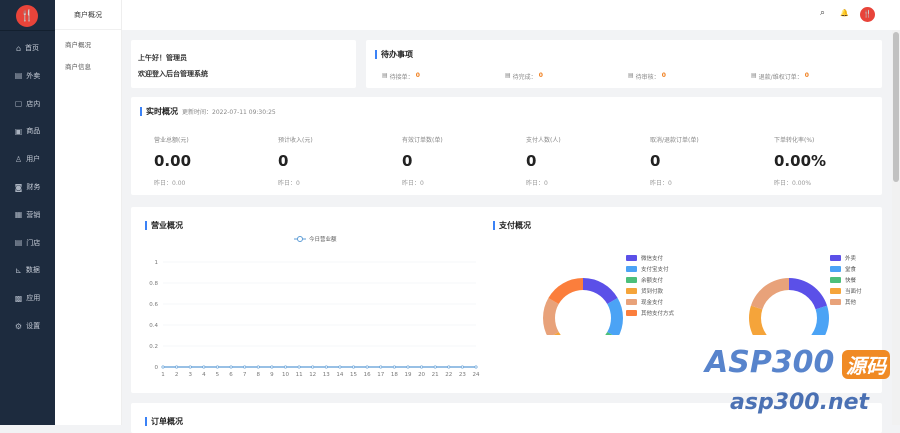 The height and width of the screenshot is (433, 900). I want to click on legend-label: 其他支付方式, so click(658, 313).